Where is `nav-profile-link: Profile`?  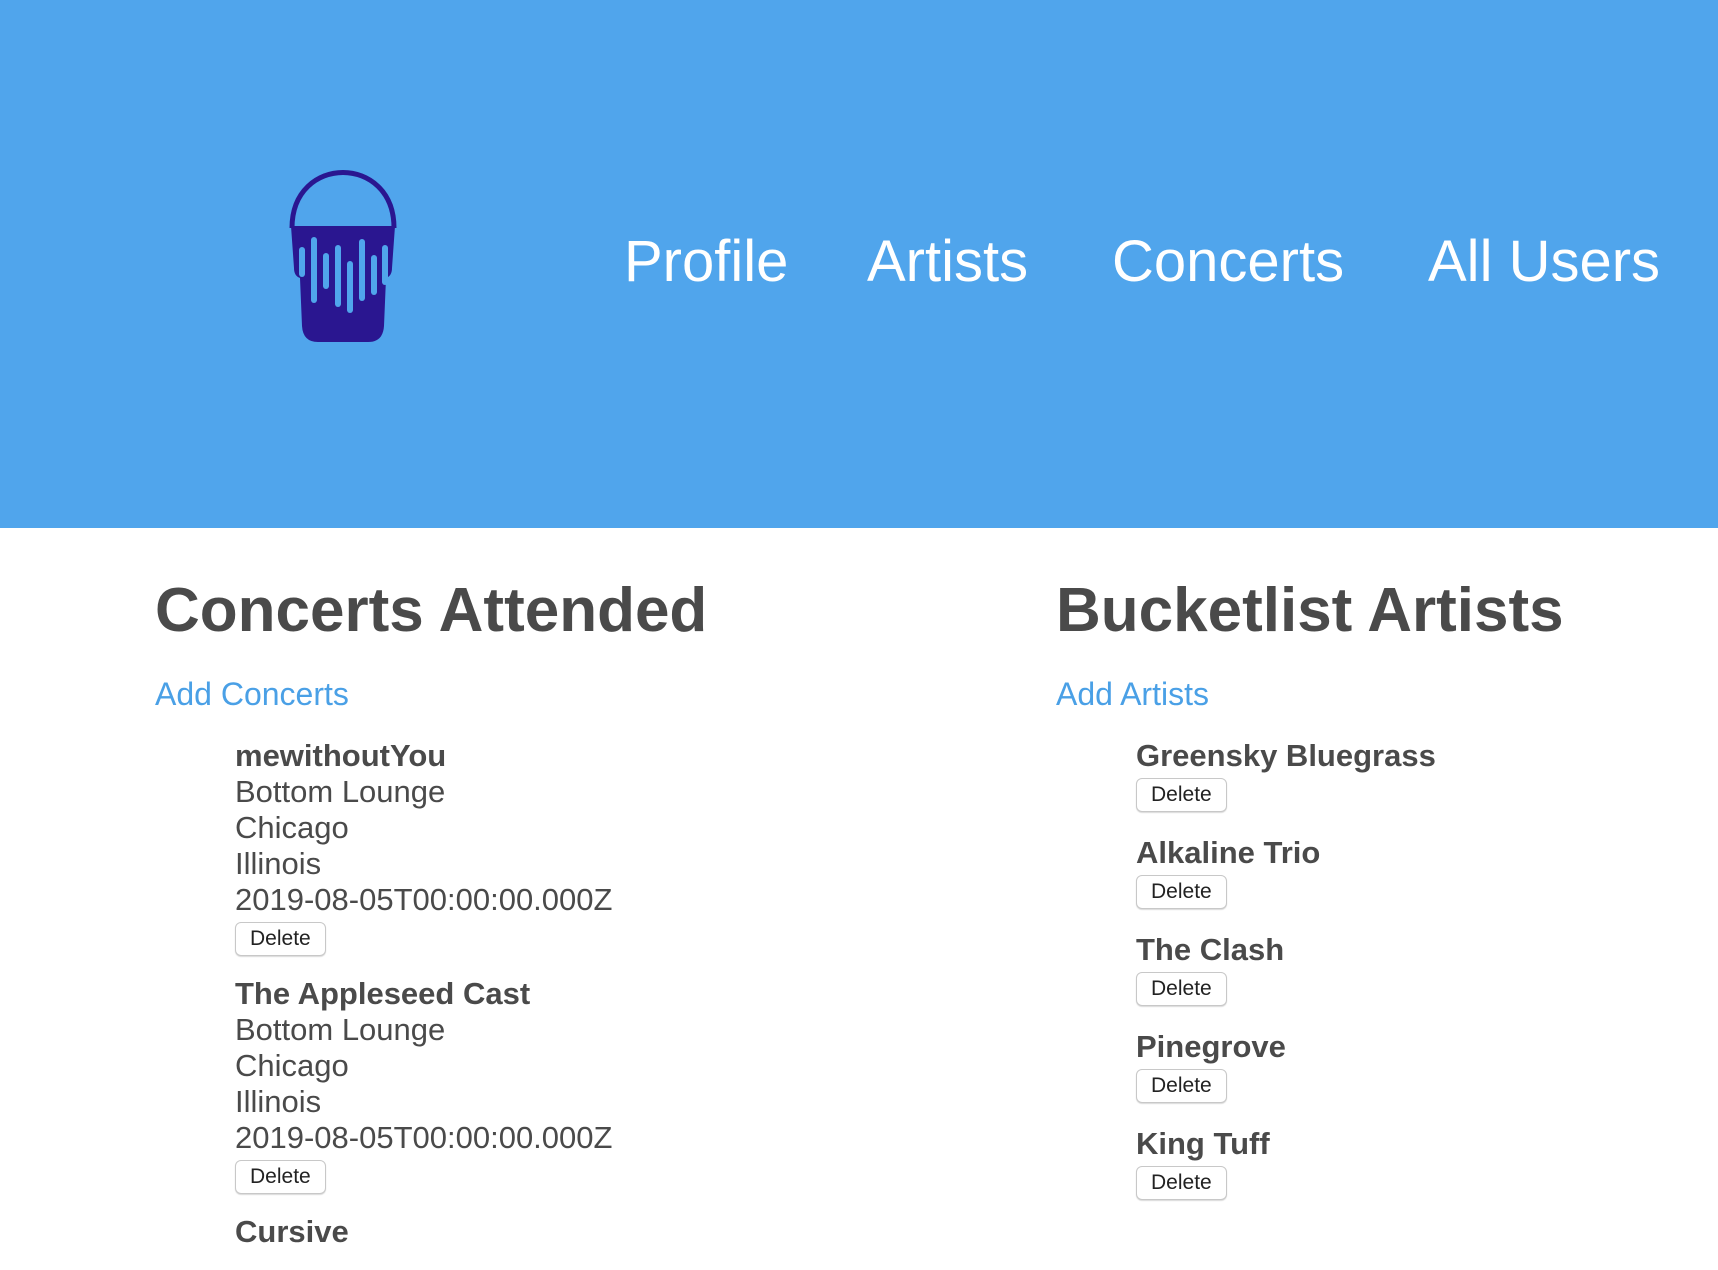
nav-profile-link: Profile is located at coordinates (706, 262).